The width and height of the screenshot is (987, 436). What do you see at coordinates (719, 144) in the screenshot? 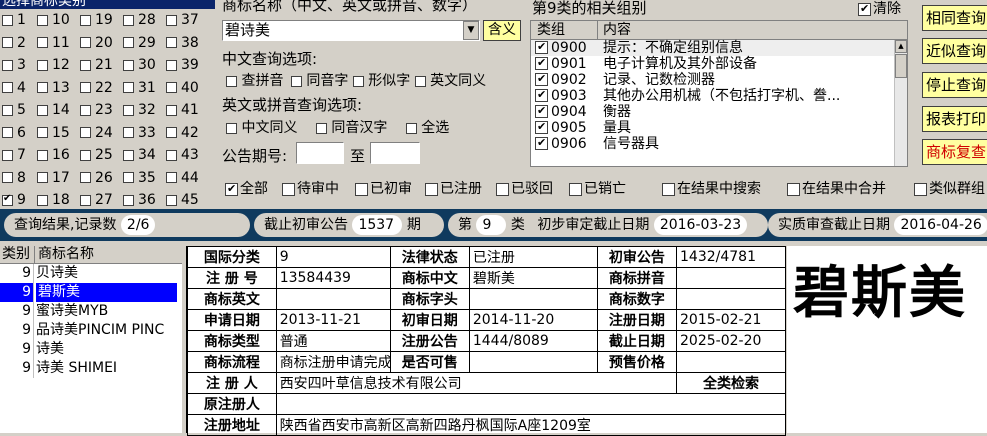
I see `group-row: 0906信号器具` at bounding box center [719, 144].